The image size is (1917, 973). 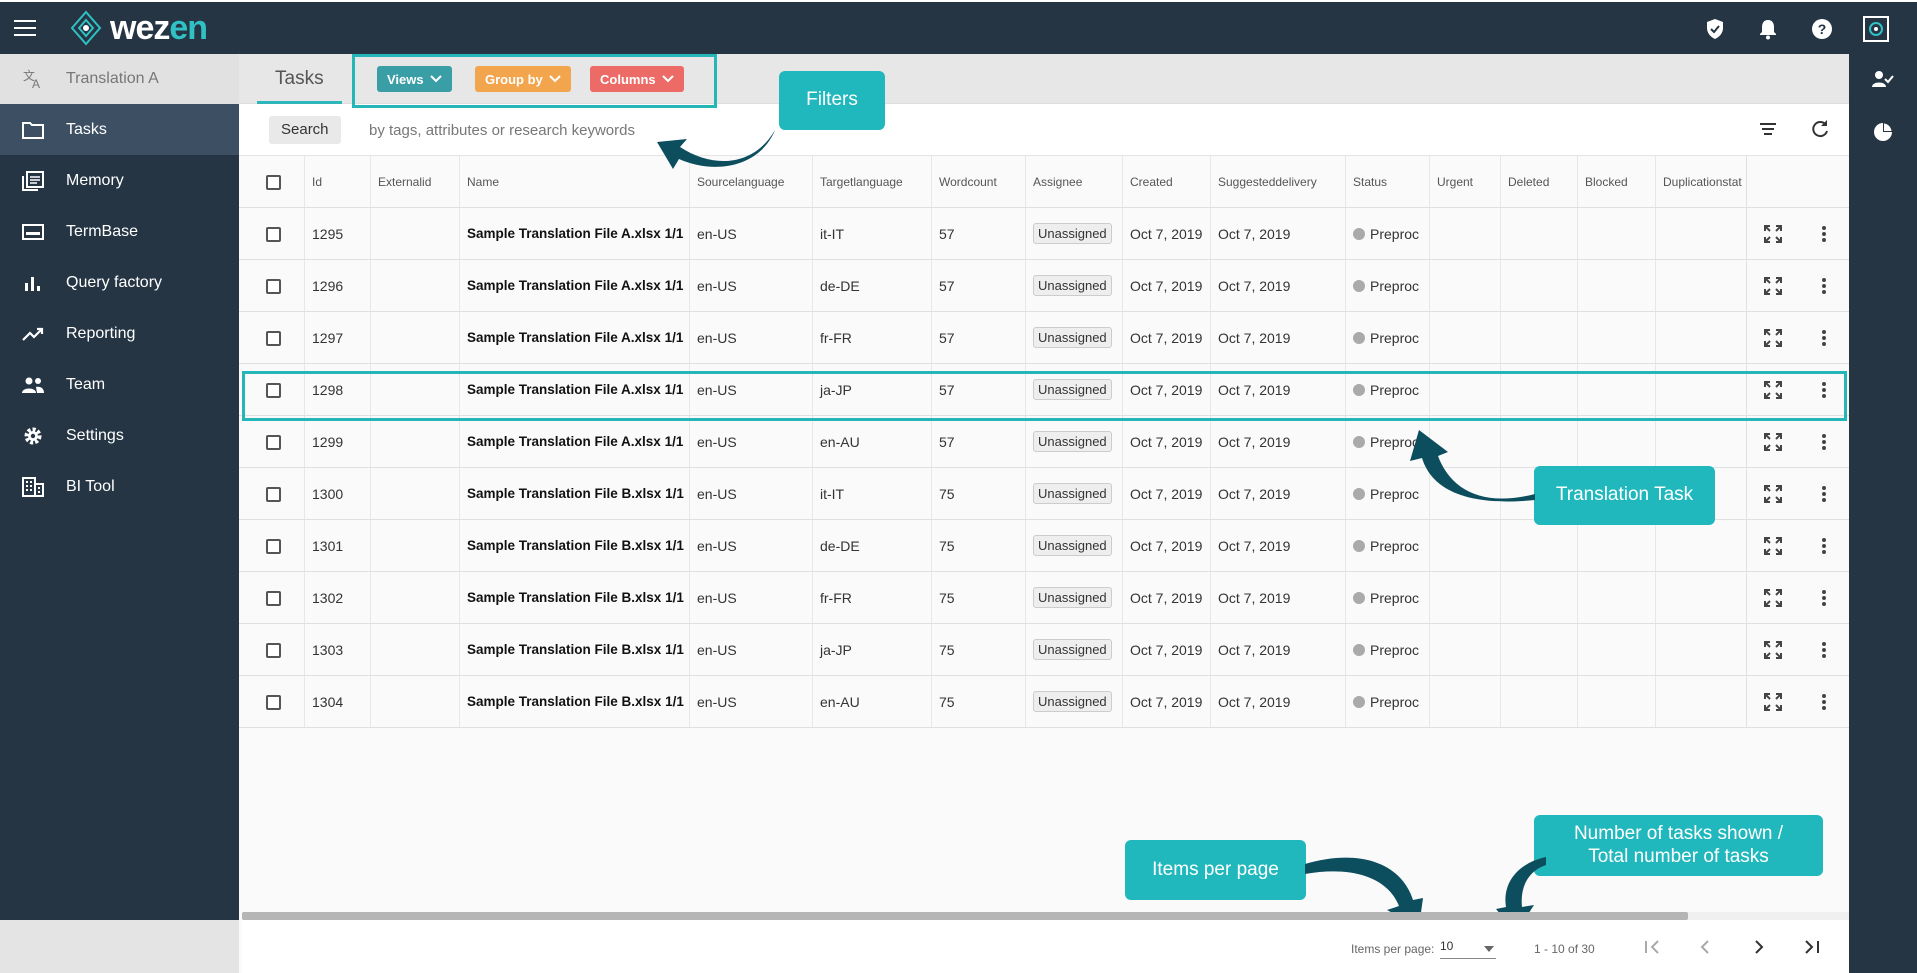 What do you see at coordinates (1768, 29) in the screenshot?
I see `bell-icon` at bounding box center [1768, 29].